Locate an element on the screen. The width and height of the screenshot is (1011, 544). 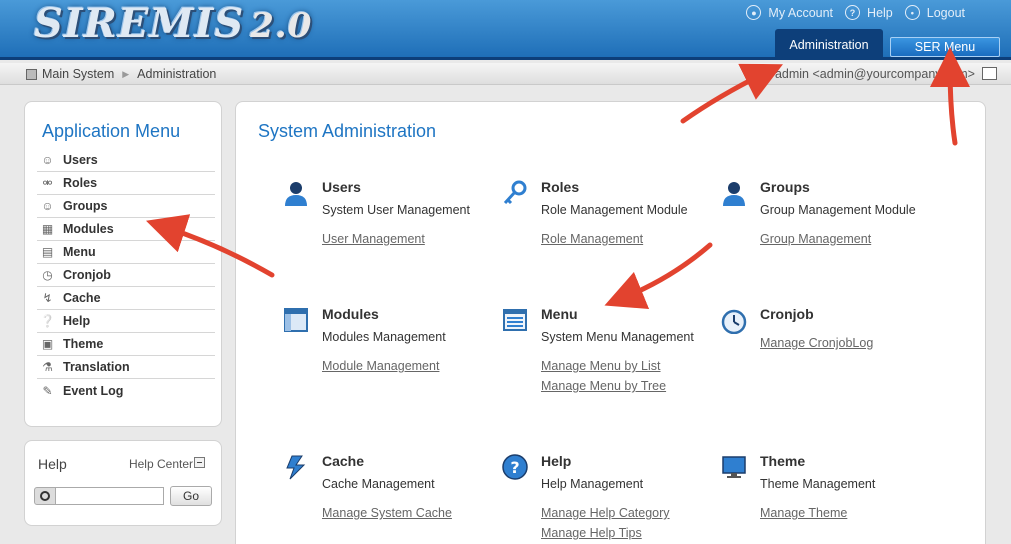
help-link: ? Help is located at coordinates (869, 12).